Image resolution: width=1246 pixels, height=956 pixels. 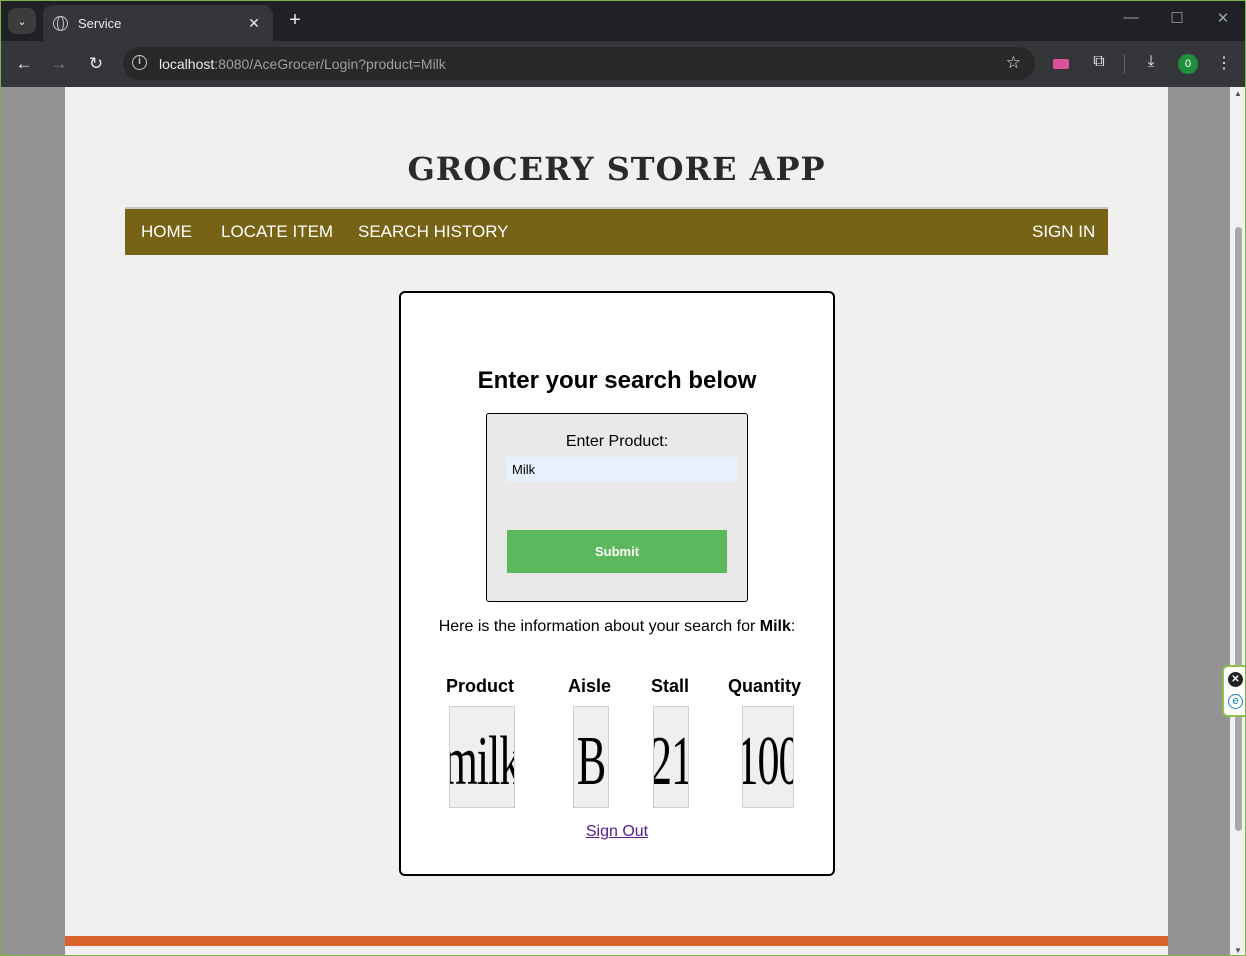 I want to click on tab-title: Service, so click(x=100, y=23).